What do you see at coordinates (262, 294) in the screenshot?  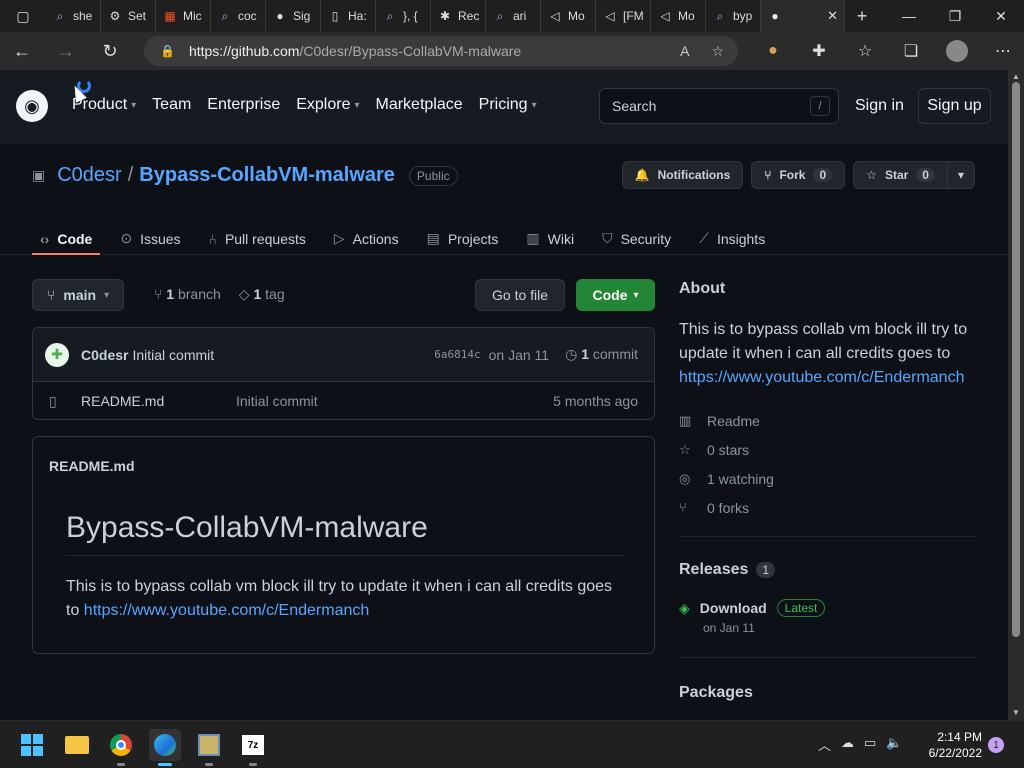 I see `tags-link: ◇ 1 tag` at bounding box center [262, 294].